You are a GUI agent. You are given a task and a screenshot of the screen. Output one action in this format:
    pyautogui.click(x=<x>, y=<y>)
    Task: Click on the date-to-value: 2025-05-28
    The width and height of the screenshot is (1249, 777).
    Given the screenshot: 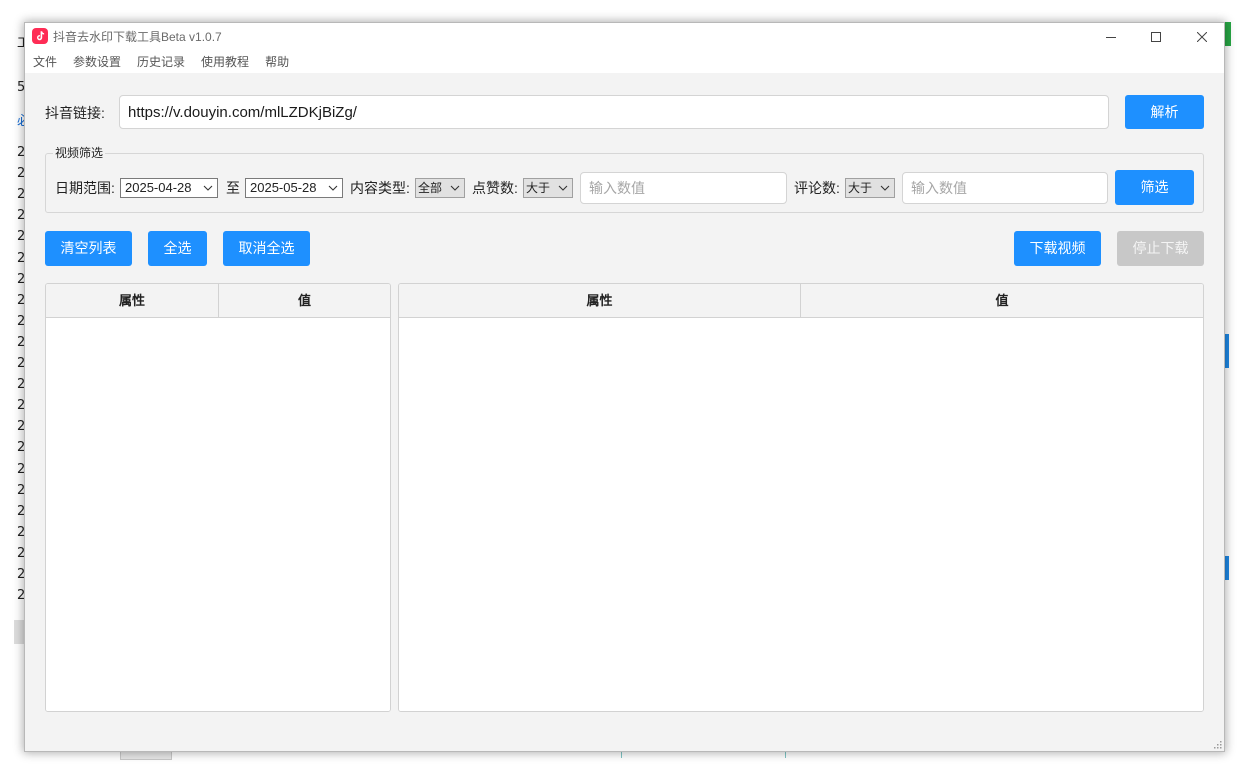 What is the action you would take?
    pyautogui.click(x=283, y=187)
    